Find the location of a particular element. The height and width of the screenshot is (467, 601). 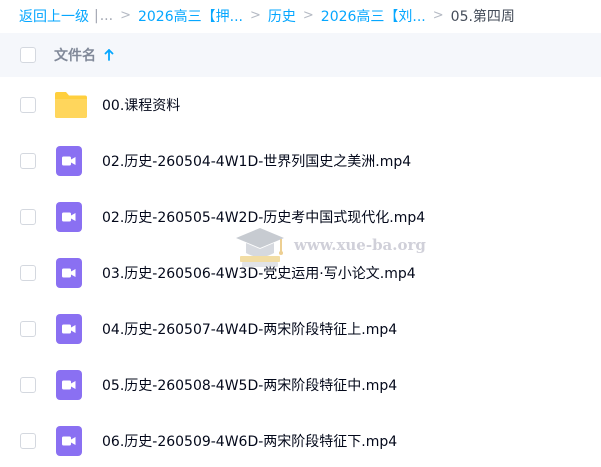

file-row-video: 02.历史-260505-4W2D-历史考中国式现代化.mp4 is located at coordinates (300, 217).